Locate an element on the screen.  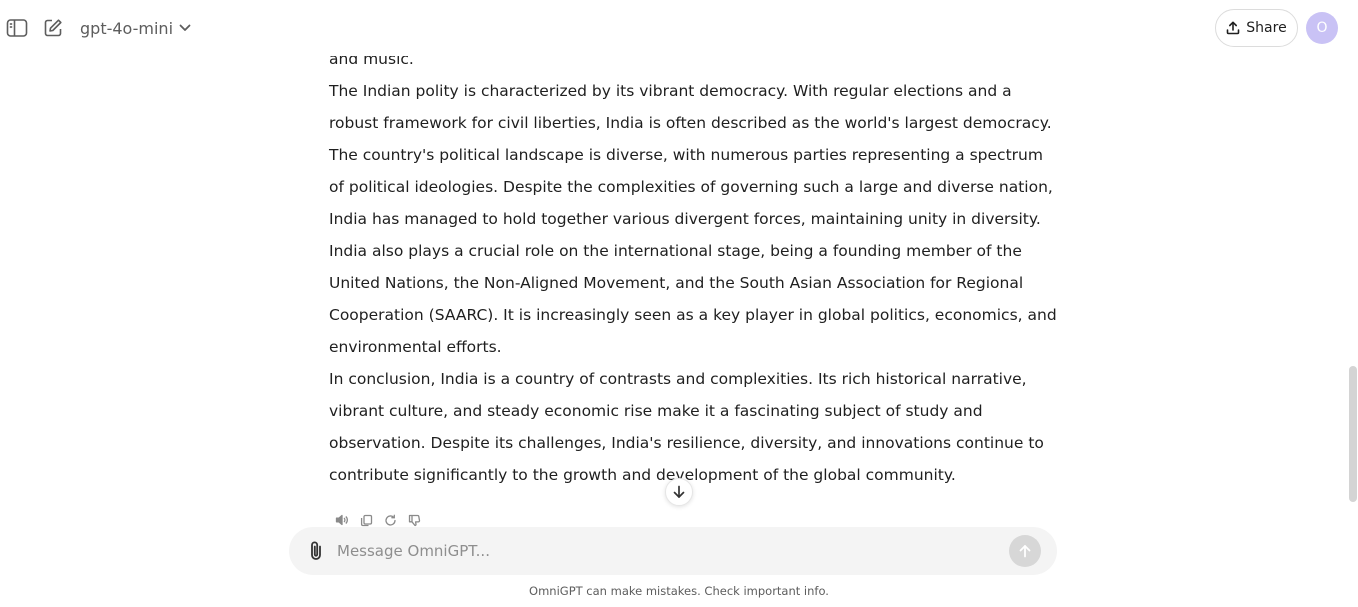
copy-icon is located at coordinates (366, 520).